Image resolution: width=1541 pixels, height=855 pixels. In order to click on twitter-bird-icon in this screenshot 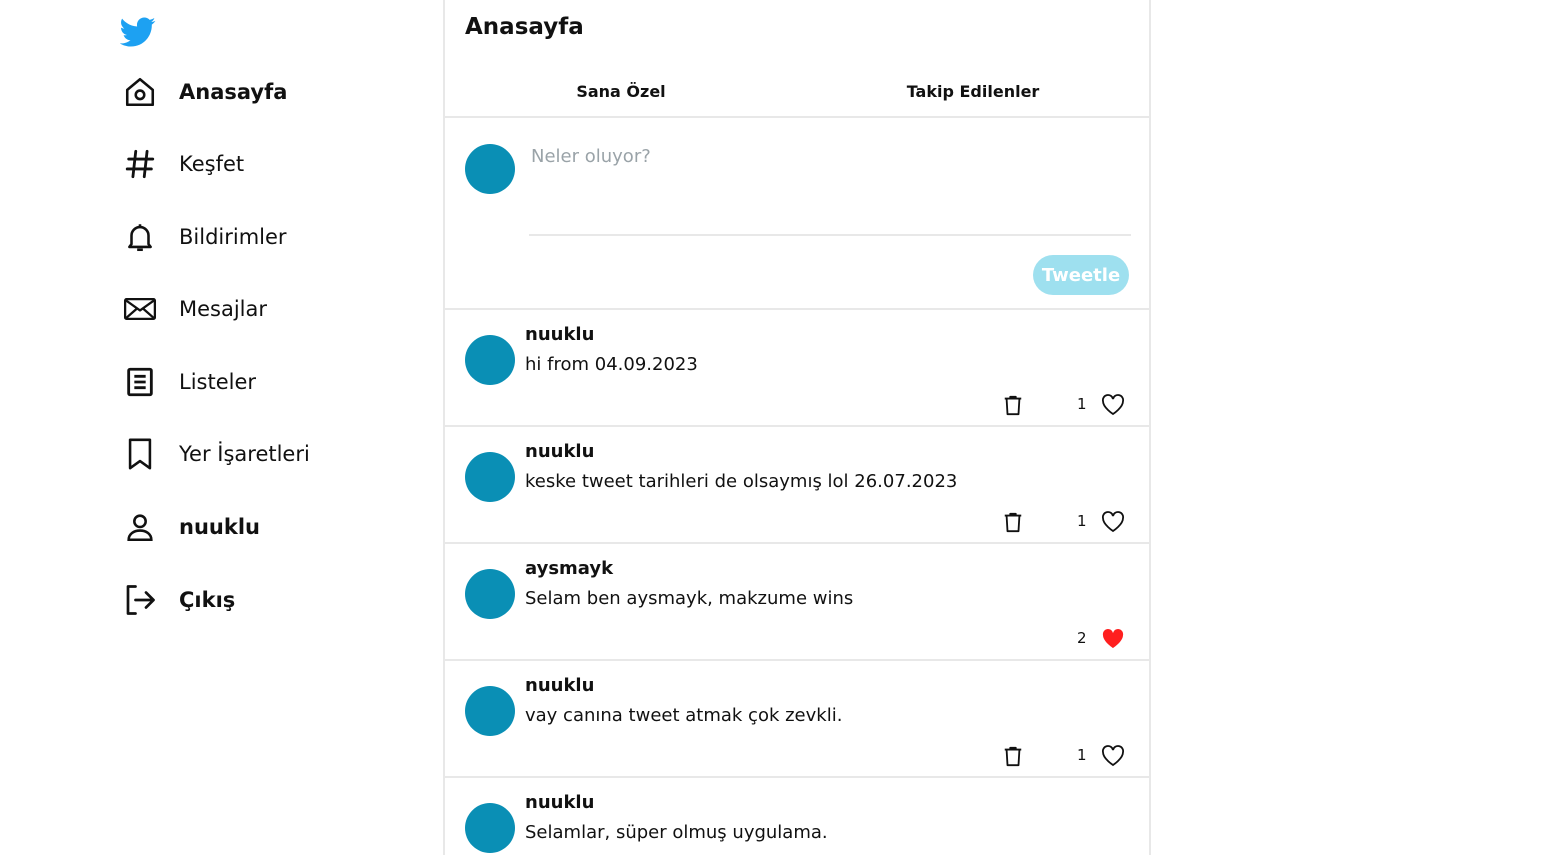, I will do `click(137, 32)`.